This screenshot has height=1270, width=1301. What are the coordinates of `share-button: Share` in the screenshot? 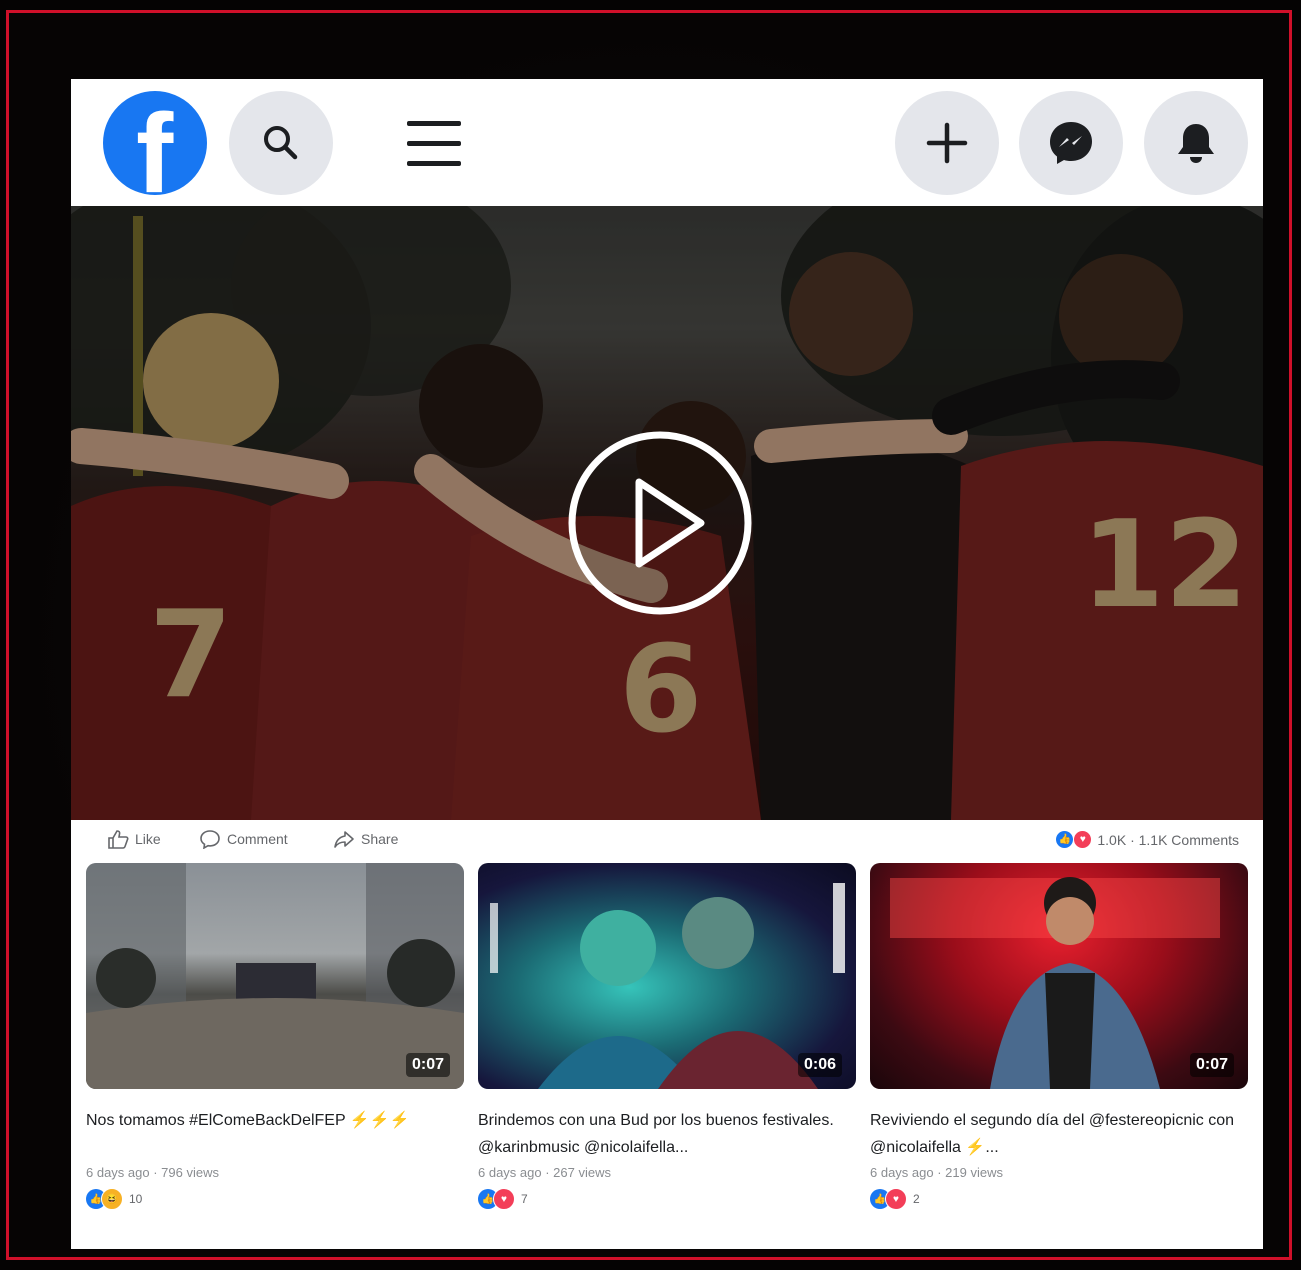 It's located at (365, 839).